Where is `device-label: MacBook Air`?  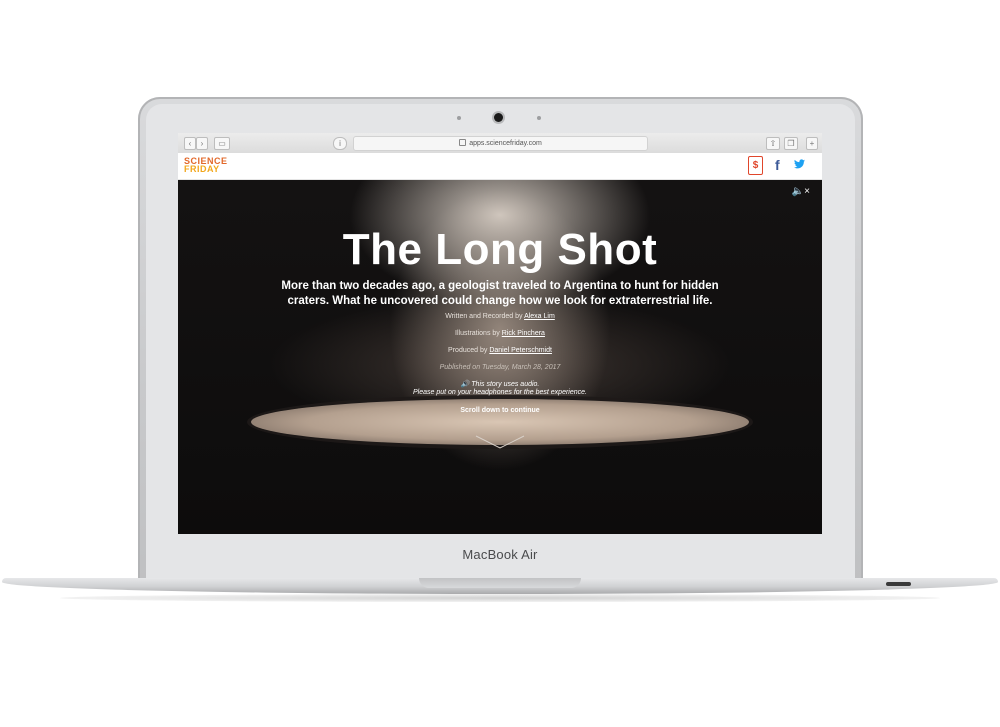
device-label: MacBook Air is located at coordinates (500, 554).